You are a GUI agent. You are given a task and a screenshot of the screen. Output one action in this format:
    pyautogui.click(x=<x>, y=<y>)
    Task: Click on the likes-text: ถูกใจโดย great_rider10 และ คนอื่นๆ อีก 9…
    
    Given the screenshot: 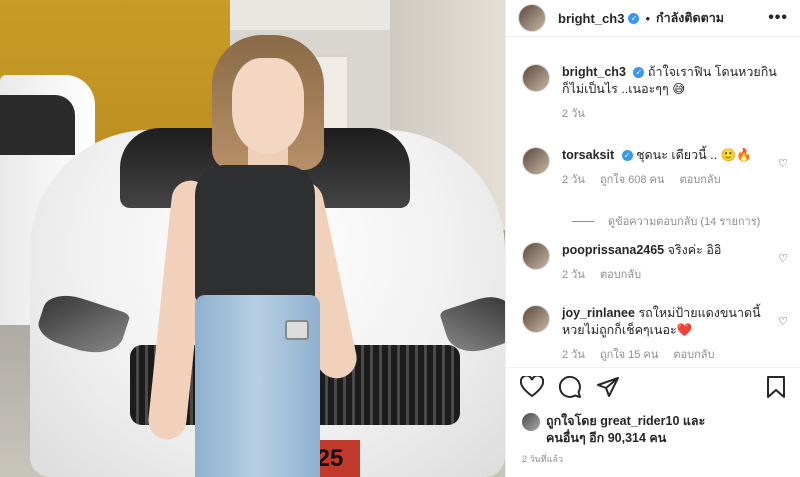 What is the action you would take?
    pyautogui.click(x=625, y=430)
    